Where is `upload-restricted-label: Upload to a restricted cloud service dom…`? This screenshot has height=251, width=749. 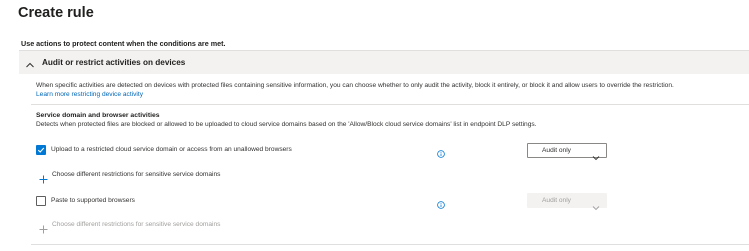
upload-restricted-label: Upload to a restricted cloud service dom… is located at coordinates (171, 149).